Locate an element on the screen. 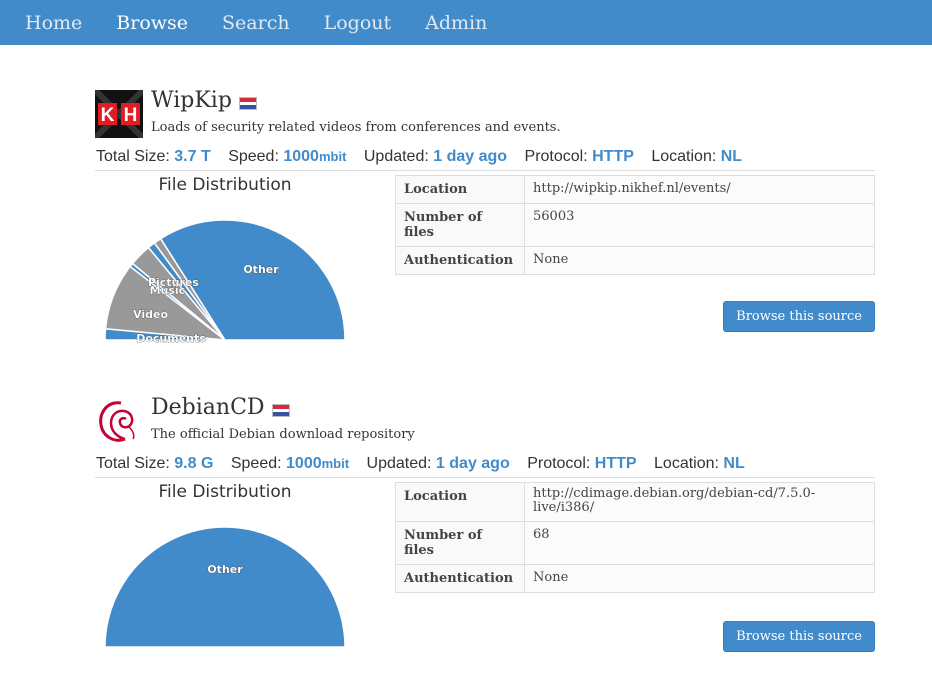 The width and height of the screenshot is (932, 688). pie-label-documents: Documents is located at coordinates (171, 338).